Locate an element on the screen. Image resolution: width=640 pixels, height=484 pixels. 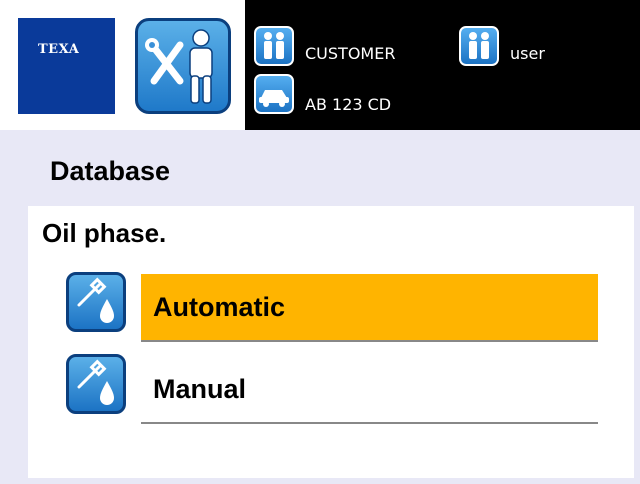
option-manual-label: Manual is located at coordinates (200, 389).